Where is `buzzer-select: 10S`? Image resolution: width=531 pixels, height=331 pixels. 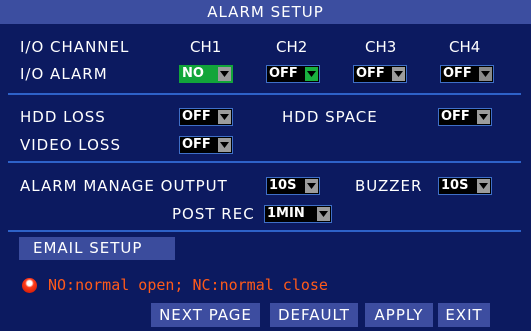 buzzer-select: 10S is located at coordinates (465, 186).